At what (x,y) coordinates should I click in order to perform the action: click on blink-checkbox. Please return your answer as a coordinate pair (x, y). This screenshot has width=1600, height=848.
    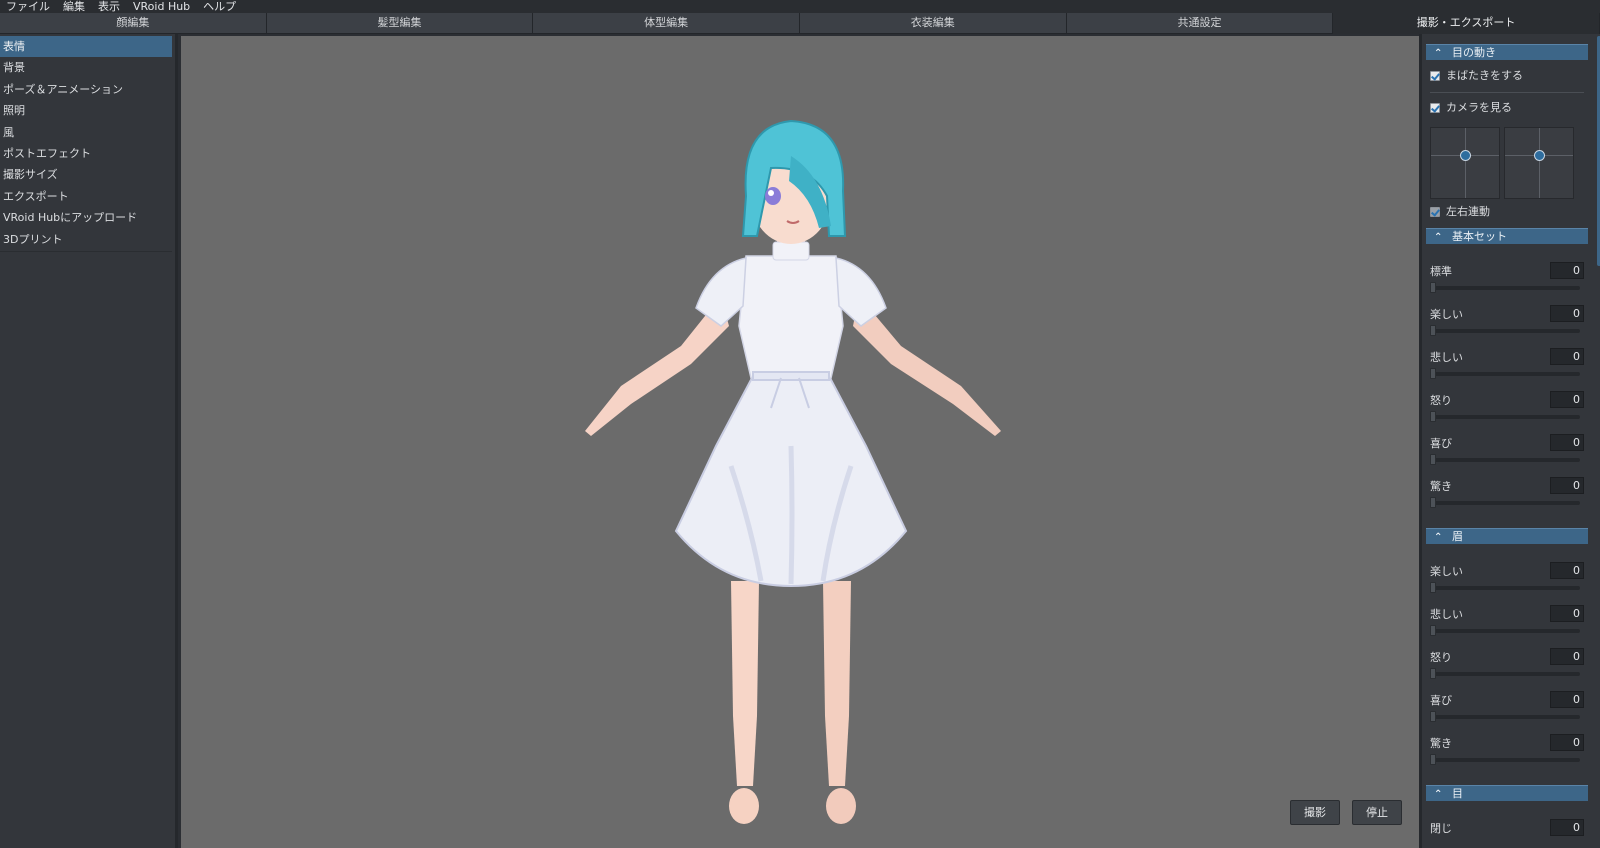
    Looking at the image, I should click on (1435, 76).